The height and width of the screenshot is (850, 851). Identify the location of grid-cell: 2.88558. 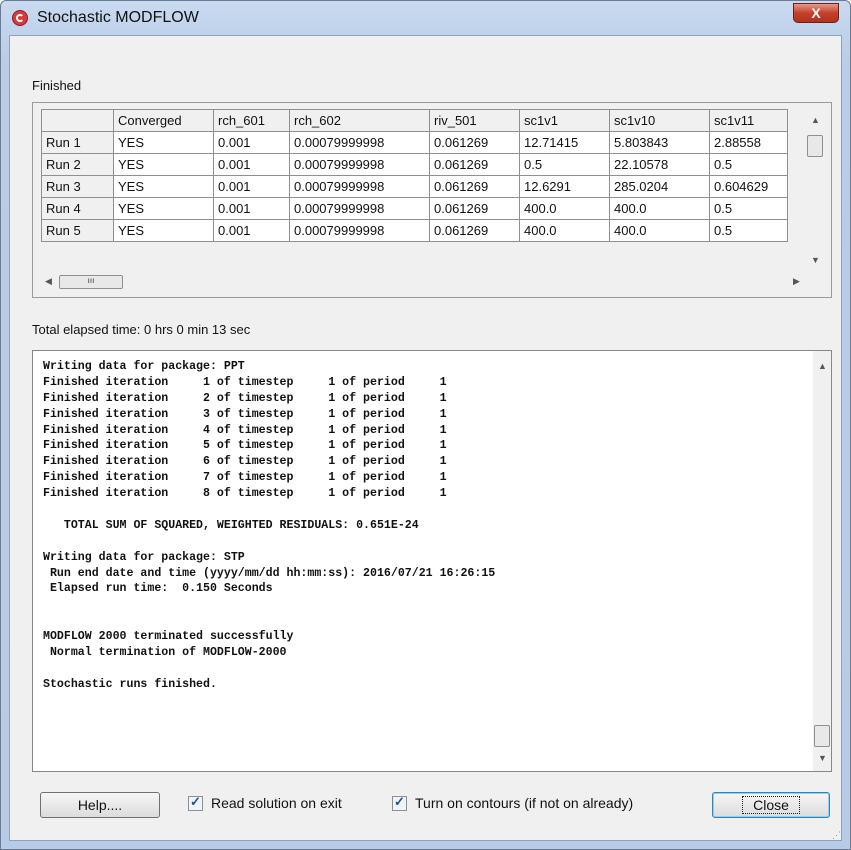
(748, 142).